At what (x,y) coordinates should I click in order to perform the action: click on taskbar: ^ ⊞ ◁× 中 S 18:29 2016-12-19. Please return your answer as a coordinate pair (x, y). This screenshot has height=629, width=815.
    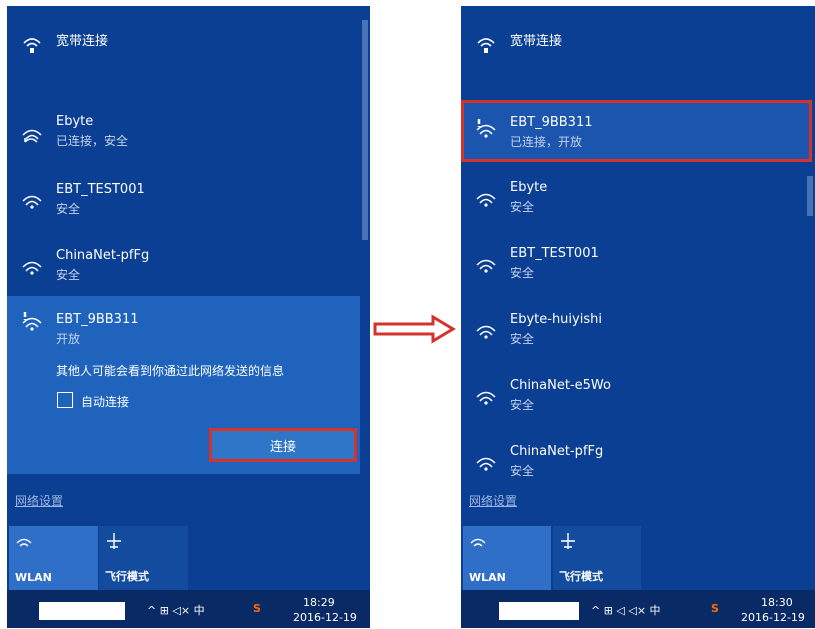
    Looking at the image, I should click on (188, 609).